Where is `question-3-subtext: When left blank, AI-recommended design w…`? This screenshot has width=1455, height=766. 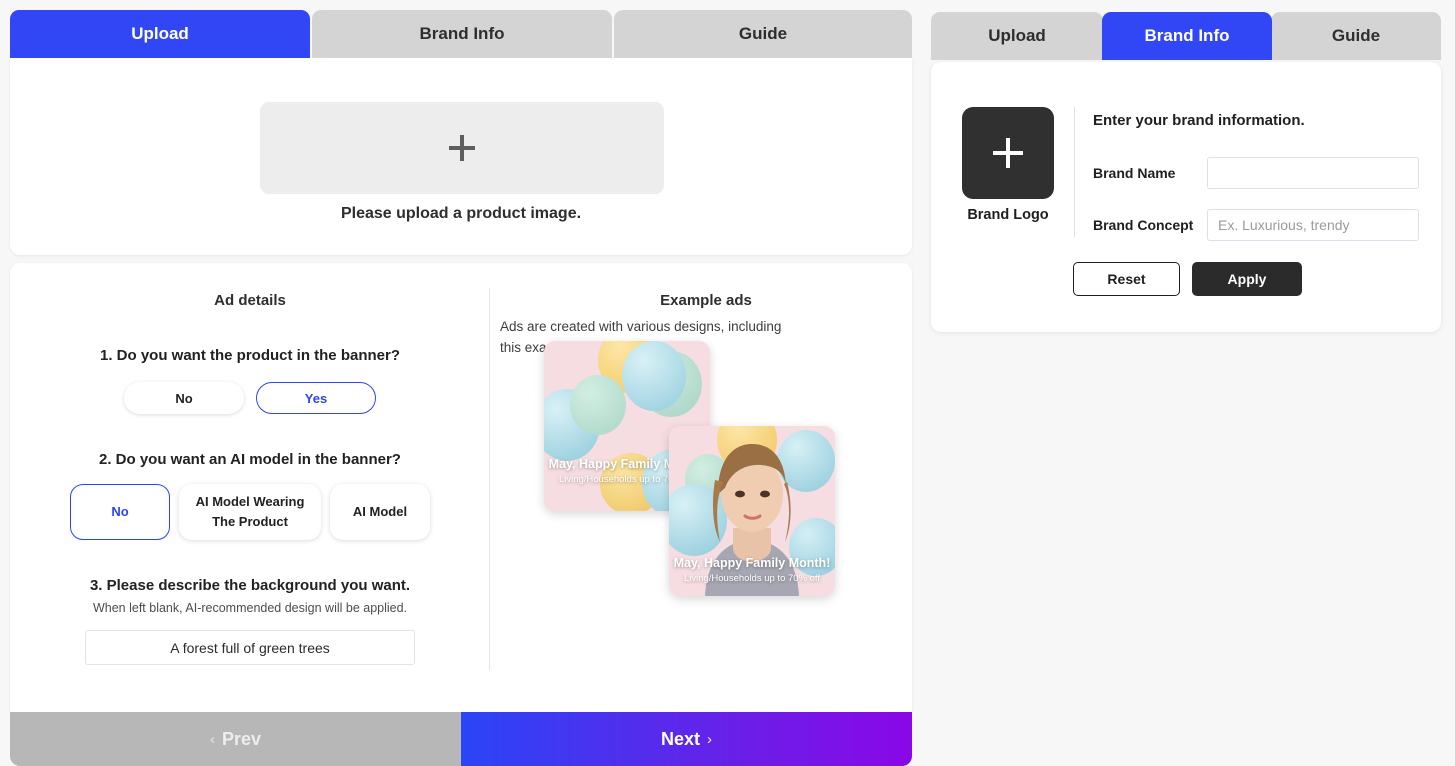 question-3-subtext: When left blank, AI-recommended design w… is located at coordinates (250, 608).